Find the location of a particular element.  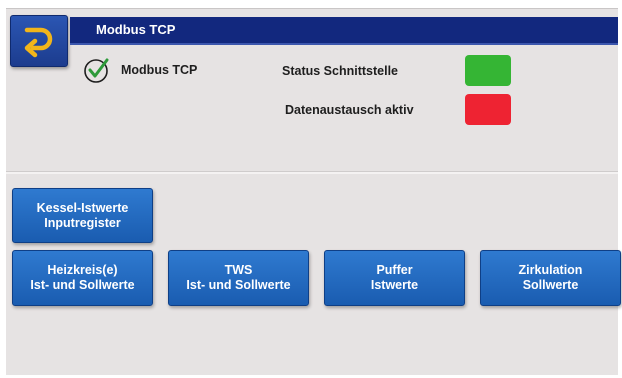

status-interface-label: Status Schnittstelle is located at coordinates (340, 71).